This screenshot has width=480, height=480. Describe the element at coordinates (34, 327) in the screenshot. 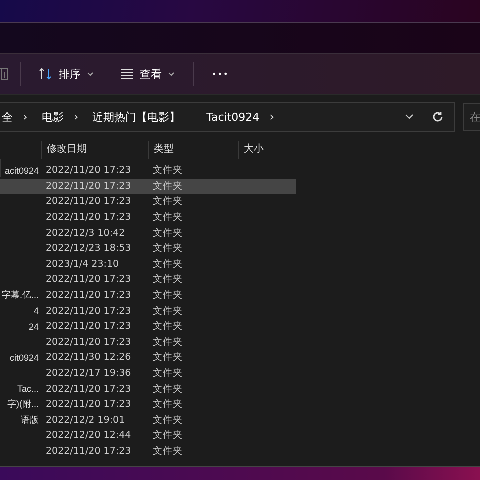

I see `file-name: 24` at that location.